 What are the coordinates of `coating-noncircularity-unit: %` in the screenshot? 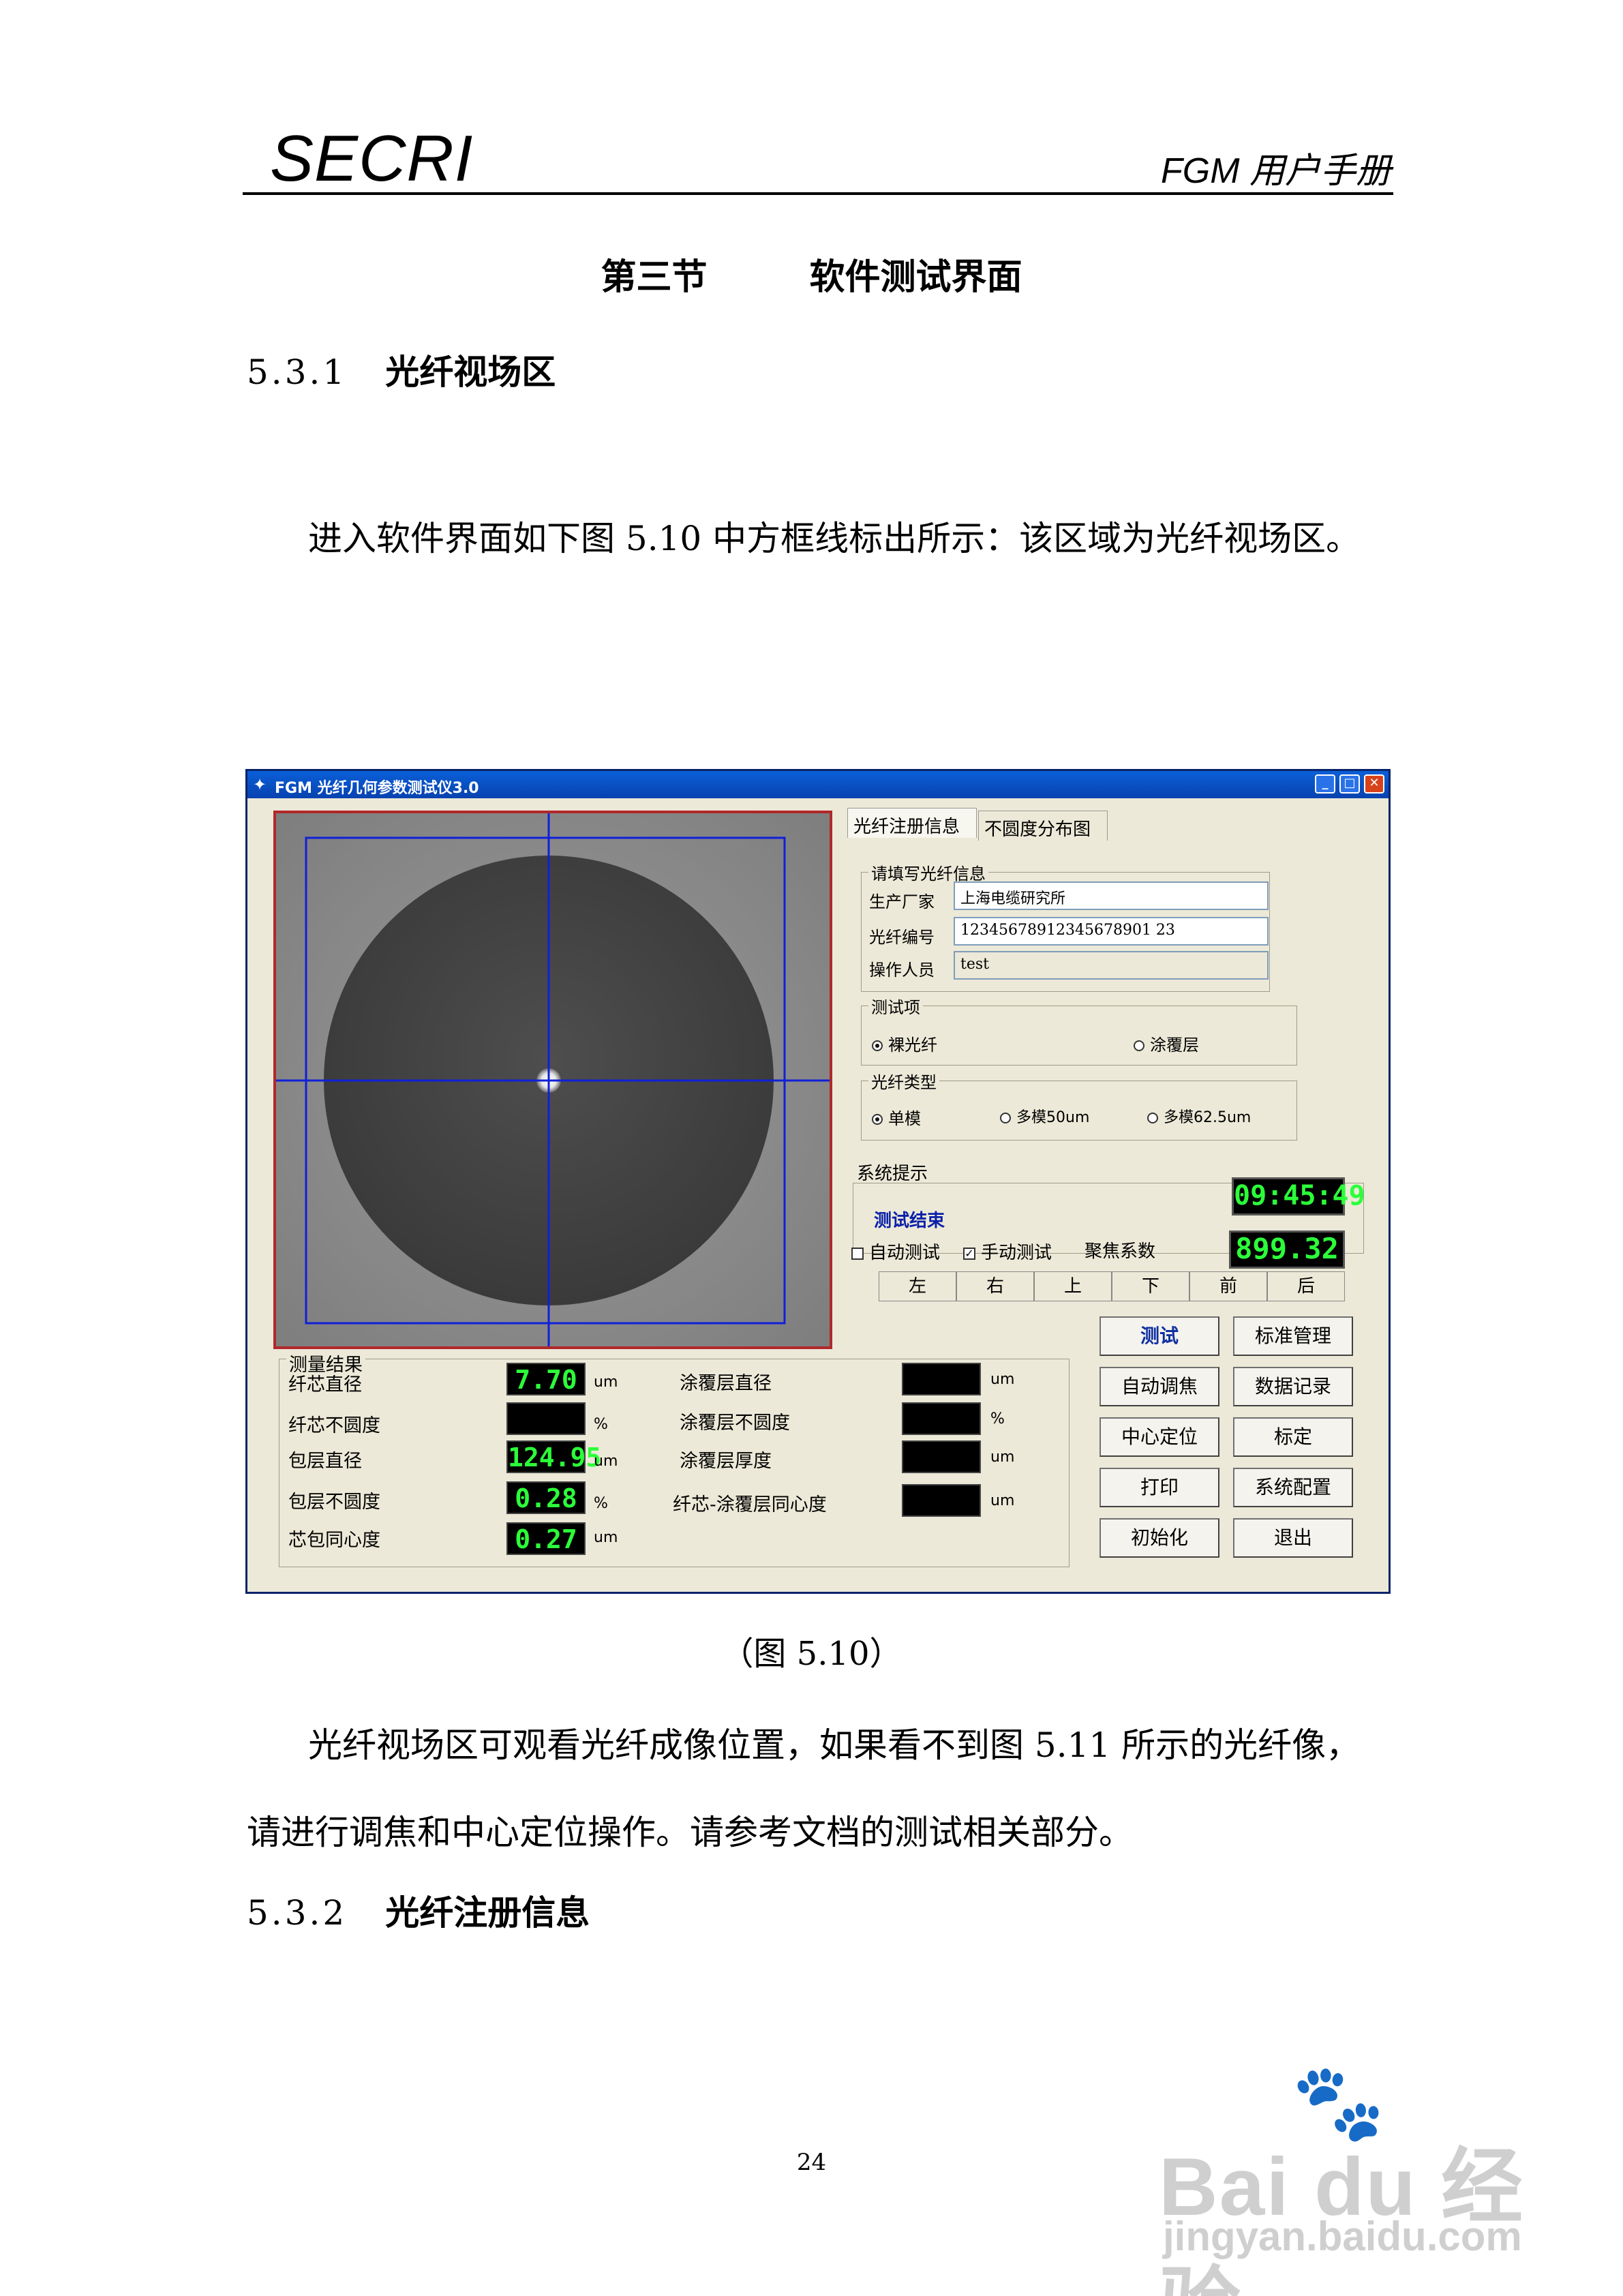 It's located at (997, 1419).